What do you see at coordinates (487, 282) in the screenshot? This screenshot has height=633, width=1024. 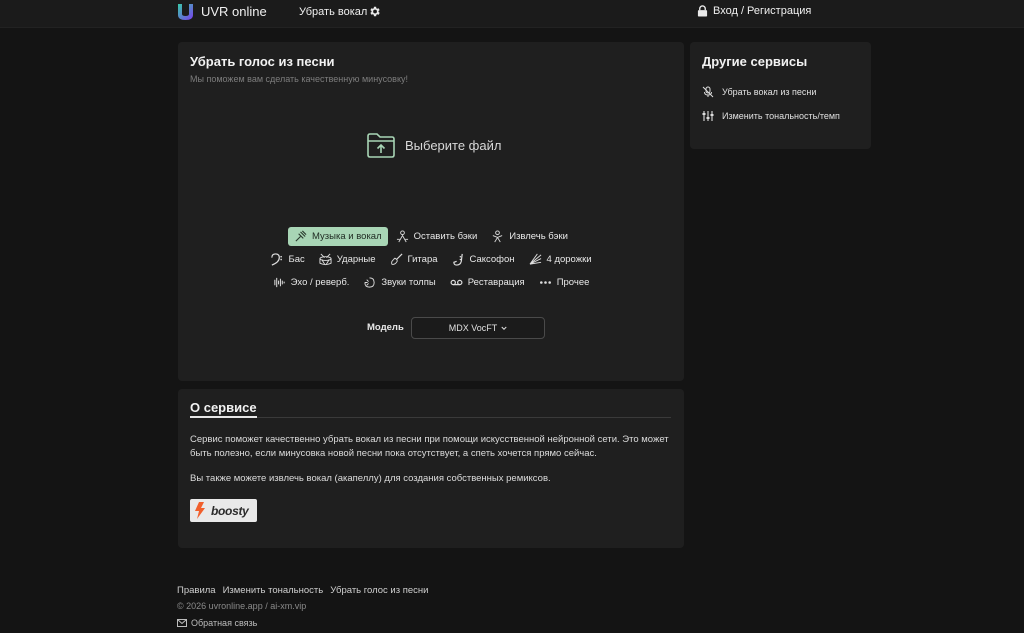 I see `option-restoration: Реставрация` at bounding box center [487, 282].